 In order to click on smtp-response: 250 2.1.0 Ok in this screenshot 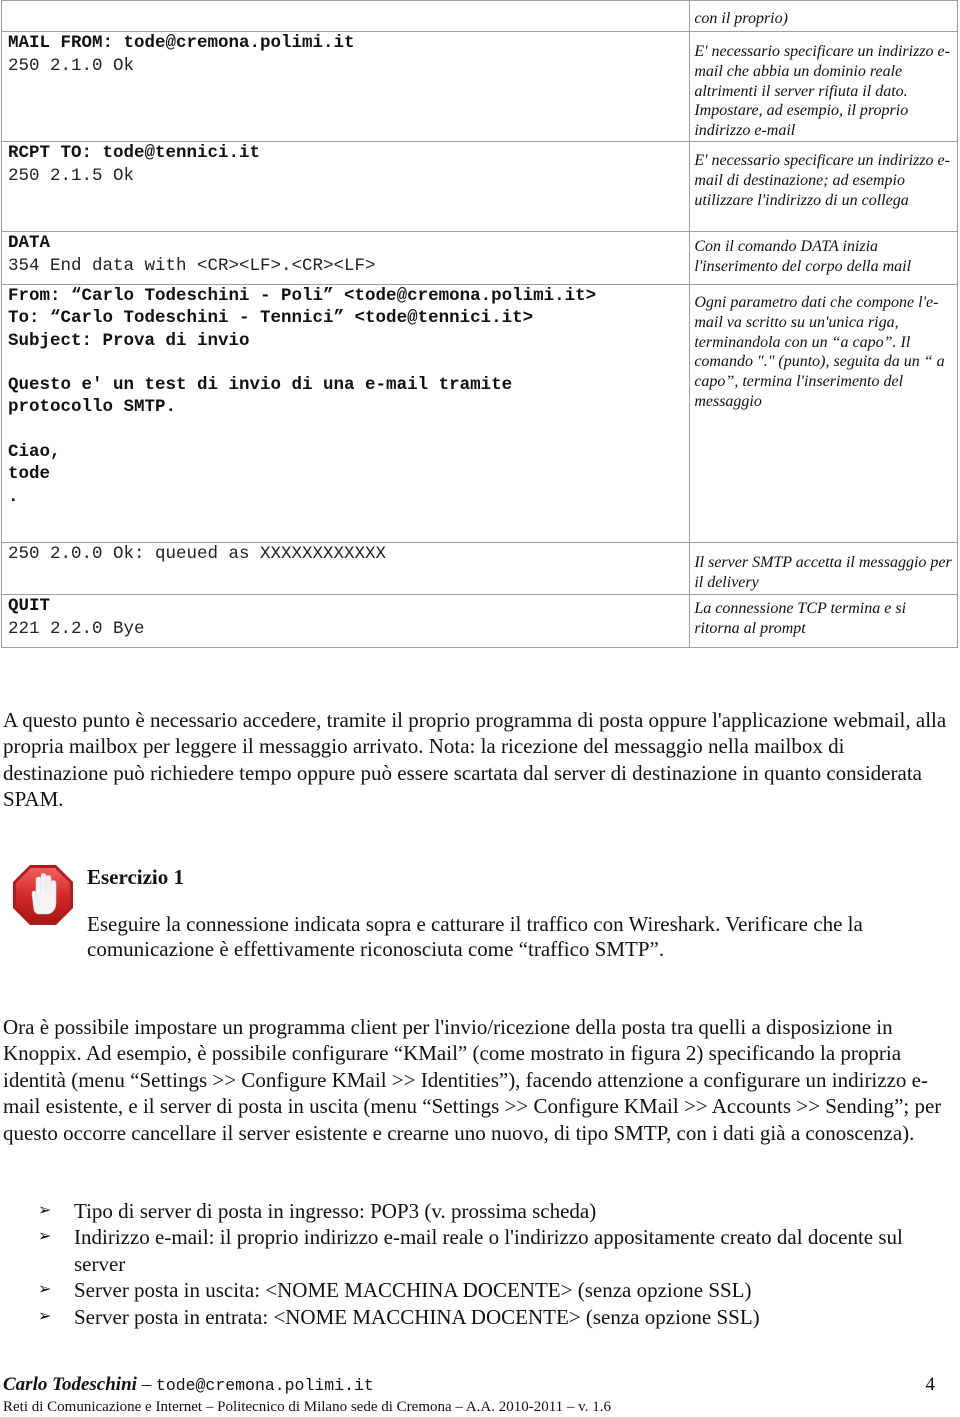, I will do `click(71, 66)`.